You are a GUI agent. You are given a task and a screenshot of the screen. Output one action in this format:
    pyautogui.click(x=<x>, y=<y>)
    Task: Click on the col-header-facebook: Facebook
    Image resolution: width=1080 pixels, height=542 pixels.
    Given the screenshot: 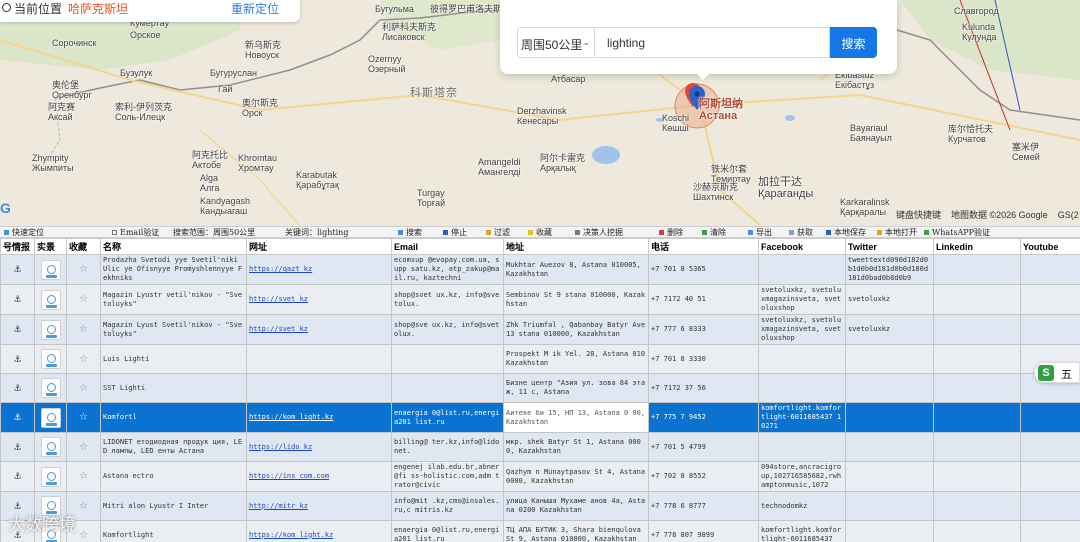 What is the action you would take?
    pyautogui.click(x=802, y=246)
    